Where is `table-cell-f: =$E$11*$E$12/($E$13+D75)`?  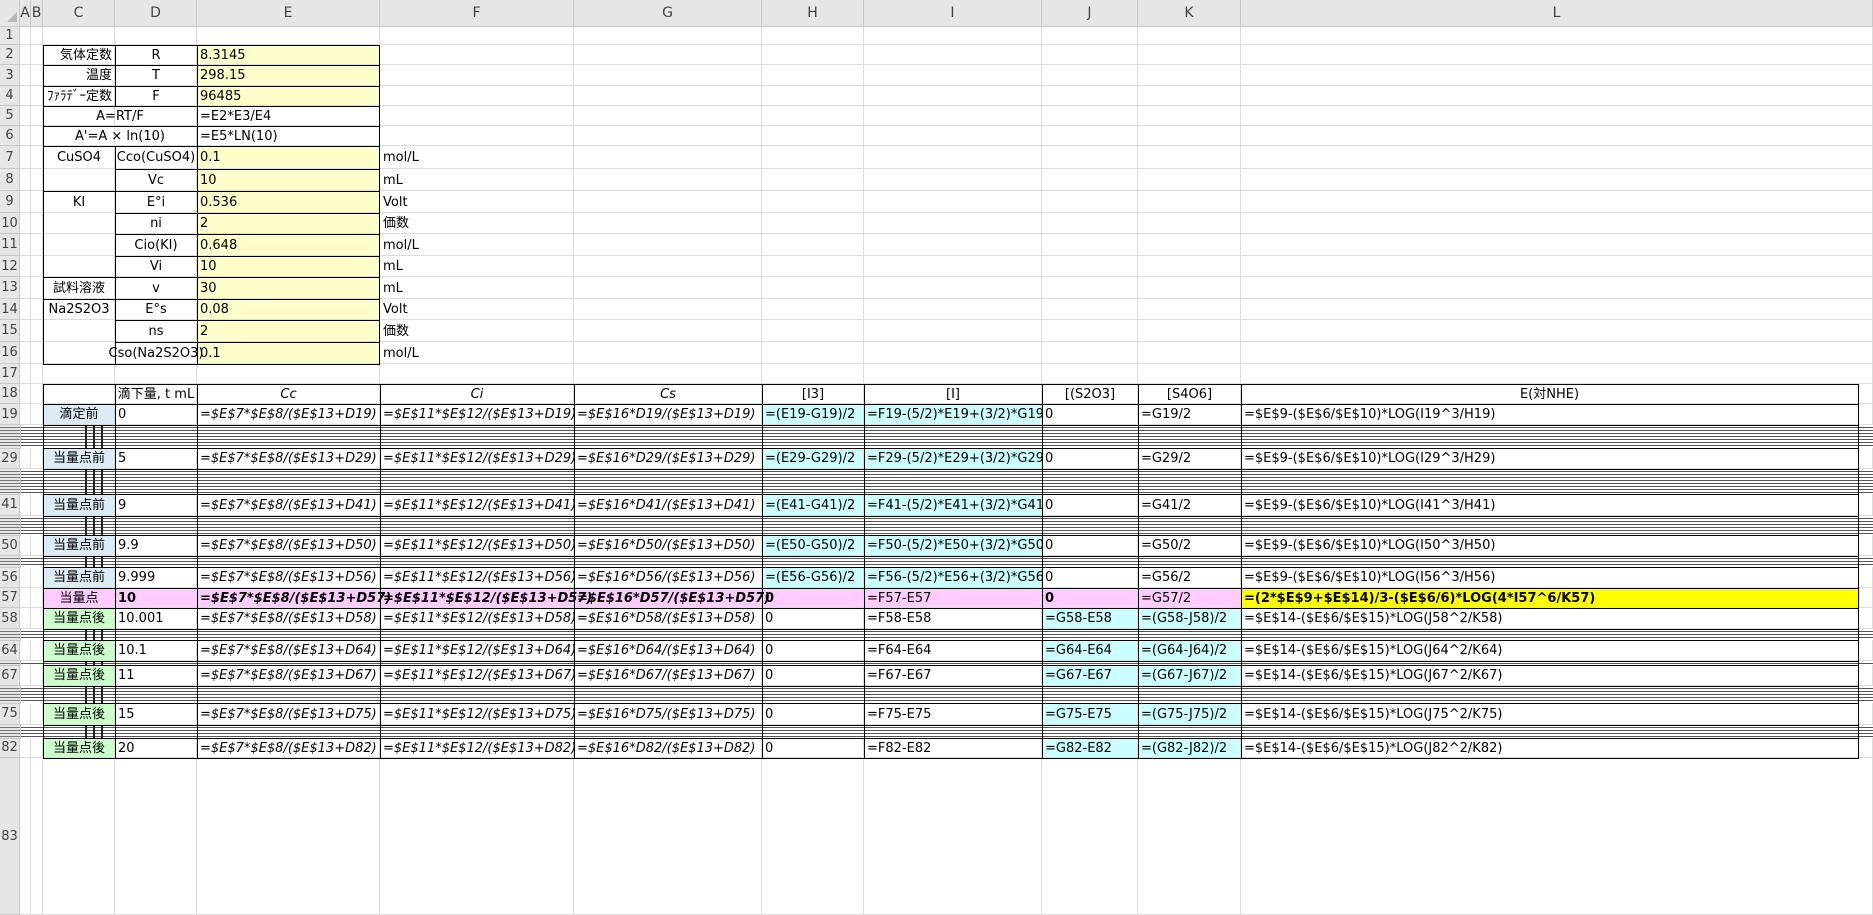 table-cell-f: =$E$11*$E$12/($E$13+D75) is located at coordinates (478, 714).